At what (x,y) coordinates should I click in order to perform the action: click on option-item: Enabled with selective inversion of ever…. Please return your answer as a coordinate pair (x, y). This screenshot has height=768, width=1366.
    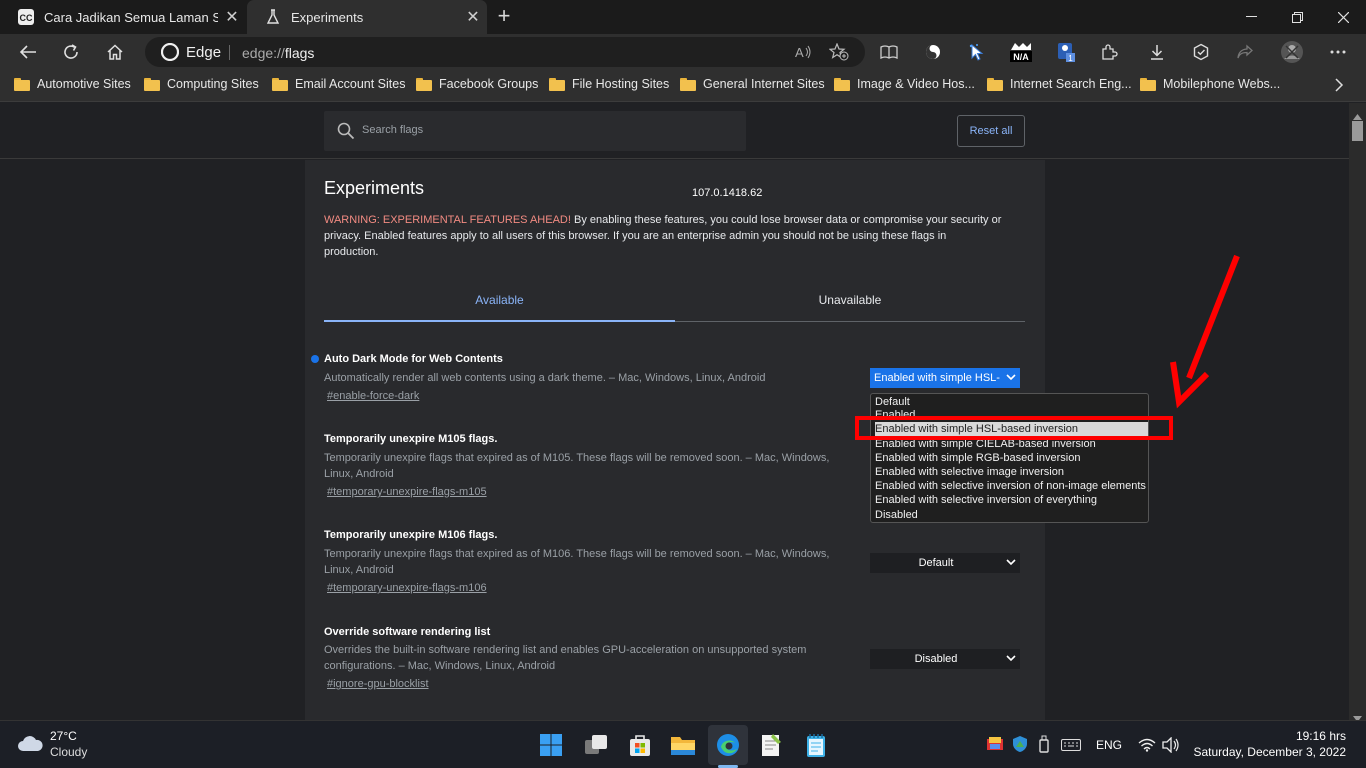
    Looking at the image, I should click on (1011, 500).